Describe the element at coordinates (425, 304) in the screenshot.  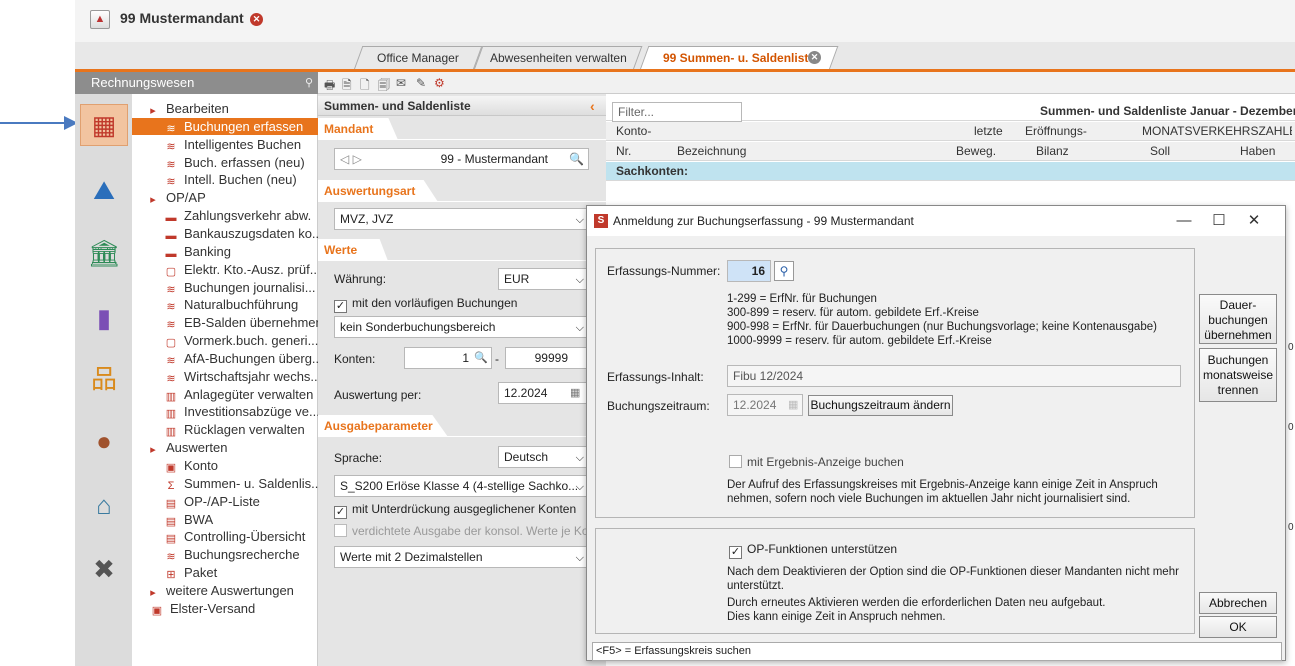
I see `vorlaeufige-buchungen-checkbox: ✓ mit den vorläufigen Buchungen` at that location.